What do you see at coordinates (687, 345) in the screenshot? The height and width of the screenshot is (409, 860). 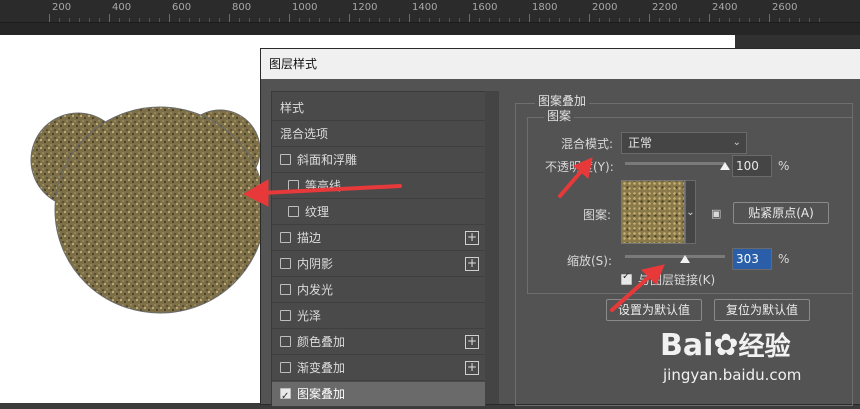 I see `watermark-brand-text: Bai` at bounding box center [687, 345].